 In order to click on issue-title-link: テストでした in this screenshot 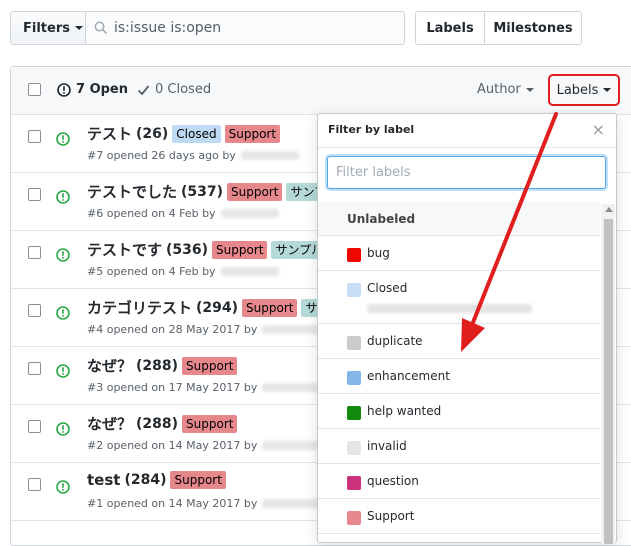, I will do `click(132, 191)`.